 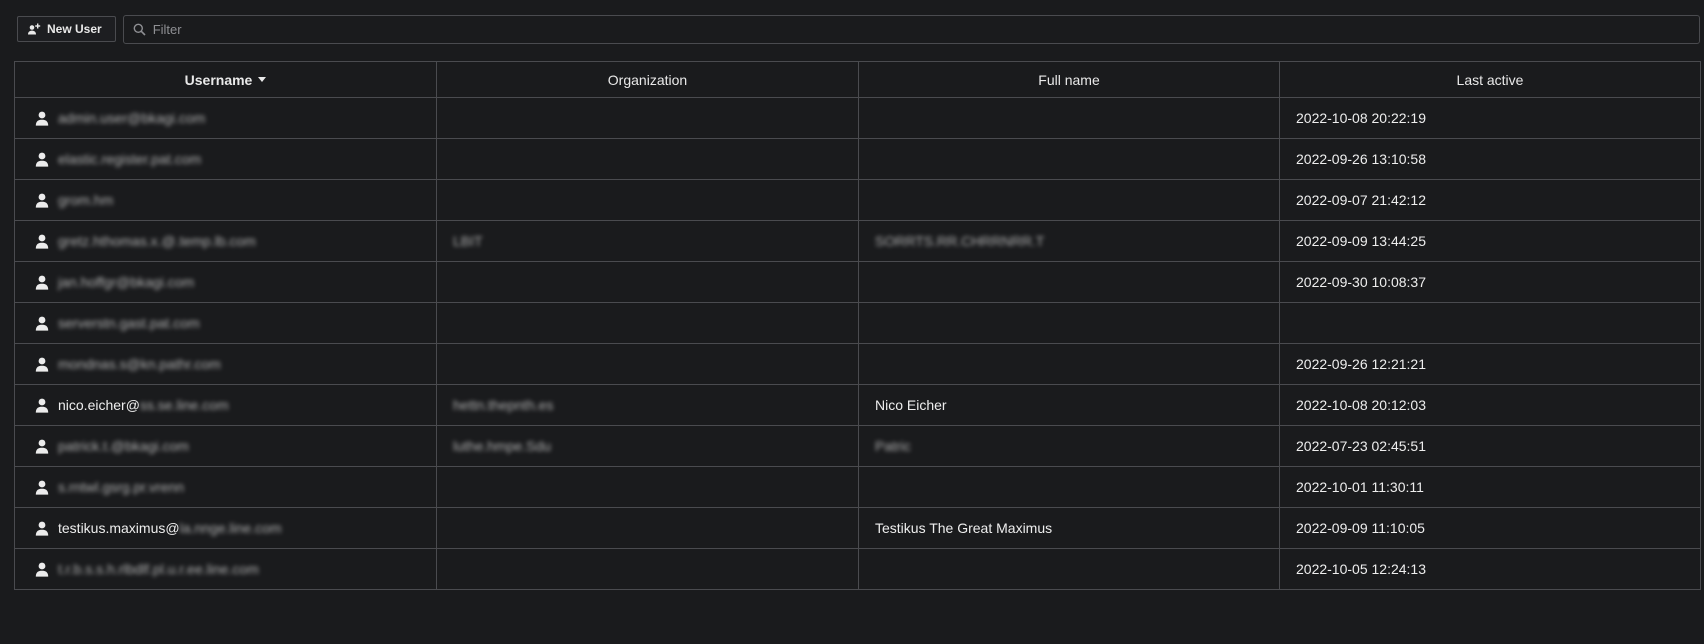 What do you see at coordinates (647, 405) in the screenshot?
I see `cell-organization: hettn.thepnth.es` at bounding box center [647, 405].